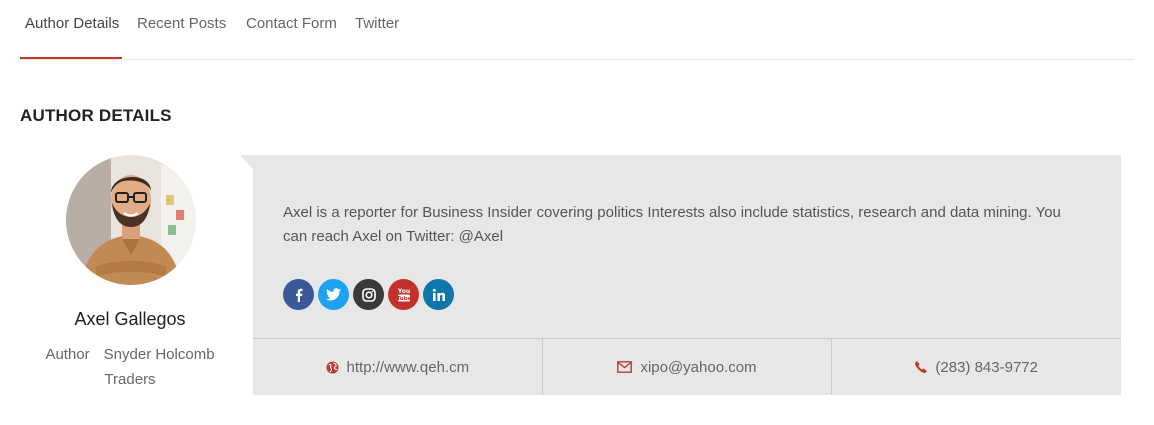 This screenshot has height=425, width=1154. I want to click on contact-email: xipo@yahoo.com, so click(688, 367).